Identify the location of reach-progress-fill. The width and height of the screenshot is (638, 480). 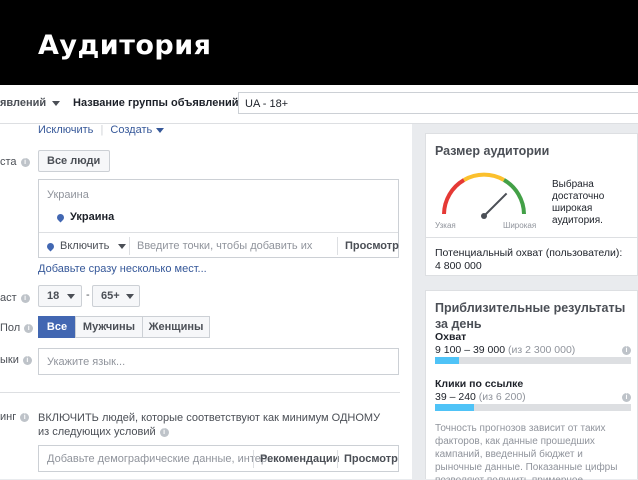
(447, 360).